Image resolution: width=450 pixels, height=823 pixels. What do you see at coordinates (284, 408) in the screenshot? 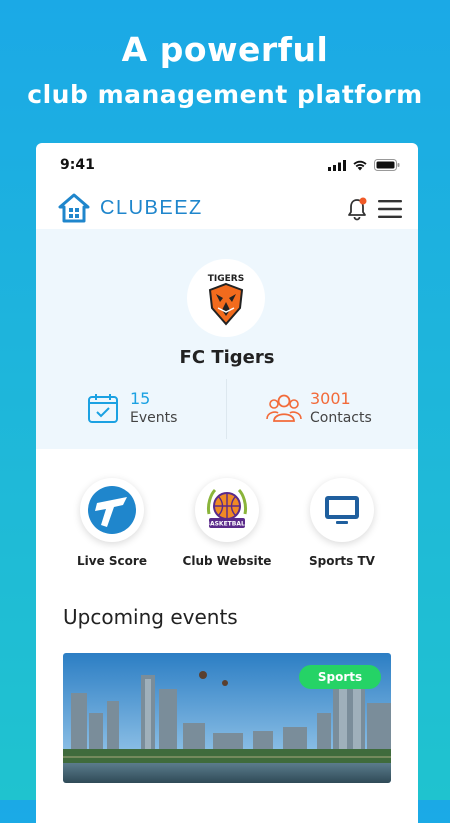
I see `users-icon` at bounding box center [284, 408].